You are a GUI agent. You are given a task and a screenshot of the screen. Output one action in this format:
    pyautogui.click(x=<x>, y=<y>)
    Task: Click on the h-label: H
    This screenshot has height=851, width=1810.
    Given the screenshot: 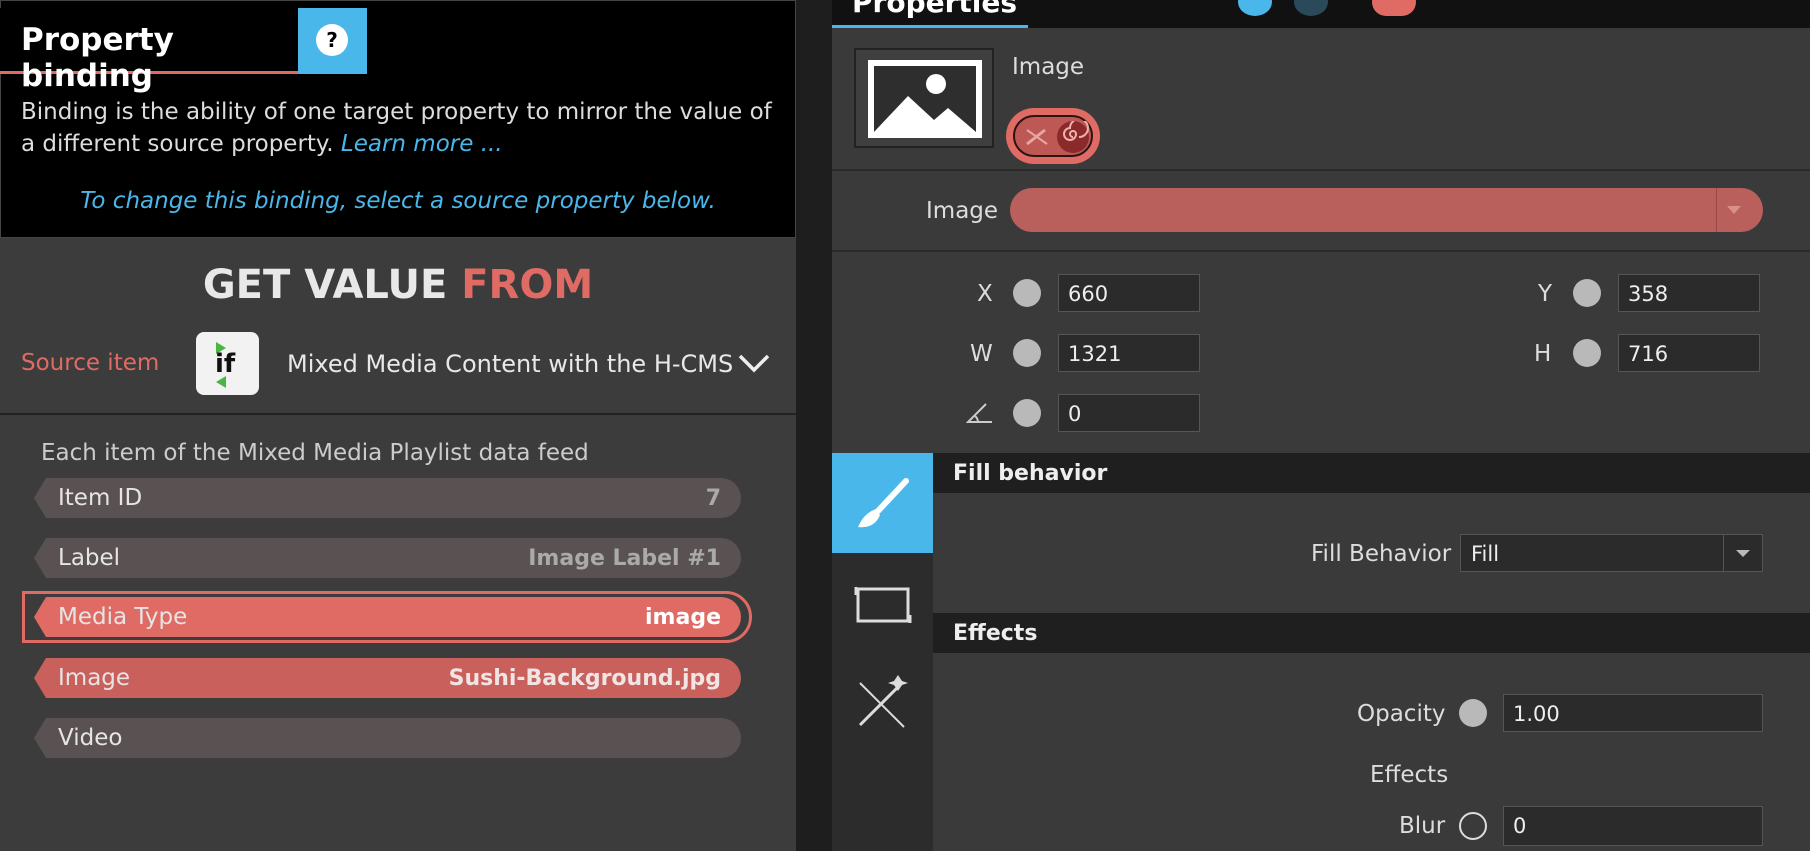 What is the action you would take?
    pyautogui.click(x=1543, y=354)
    